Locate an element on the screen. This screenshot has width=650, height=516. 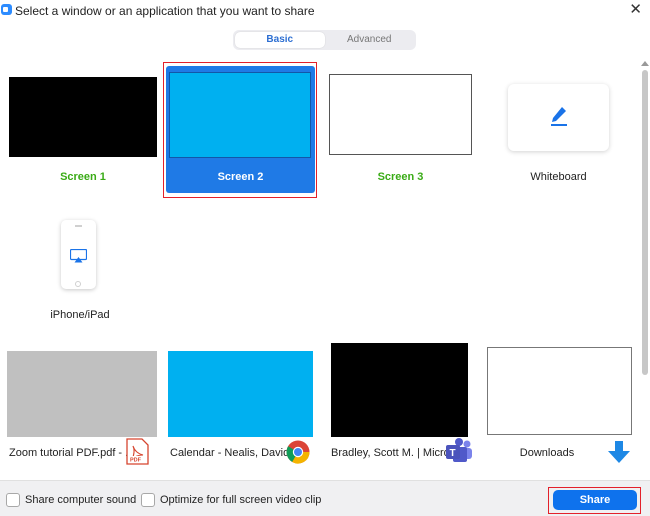
screen-3-tile is located at coordinates (400, 114).